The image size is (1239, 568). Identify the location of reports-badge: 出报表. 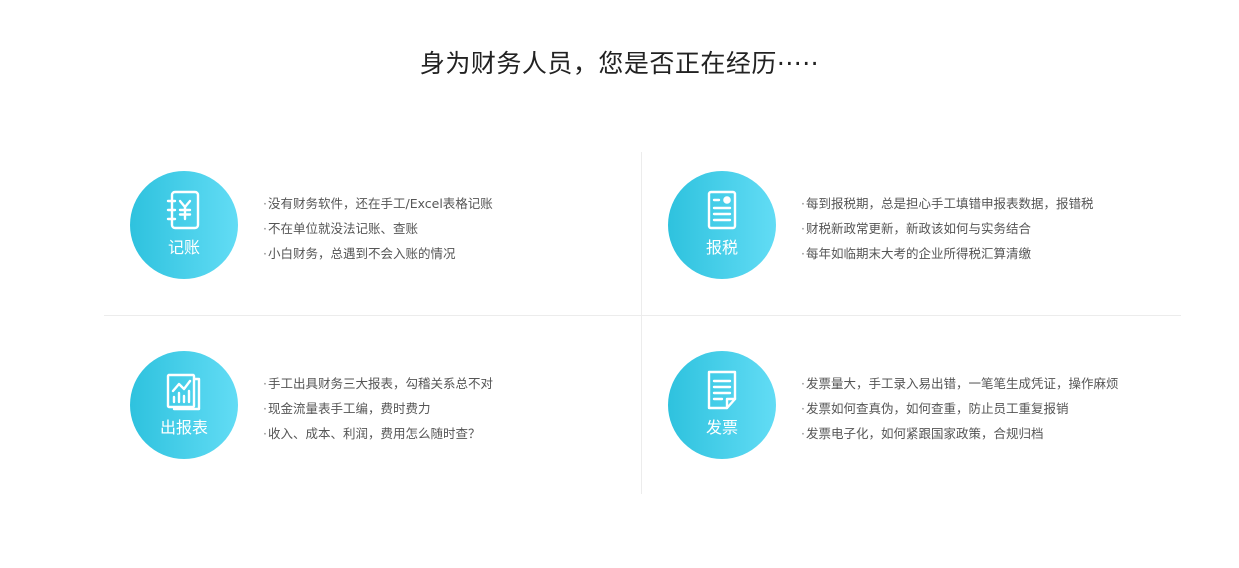
(184, 405).